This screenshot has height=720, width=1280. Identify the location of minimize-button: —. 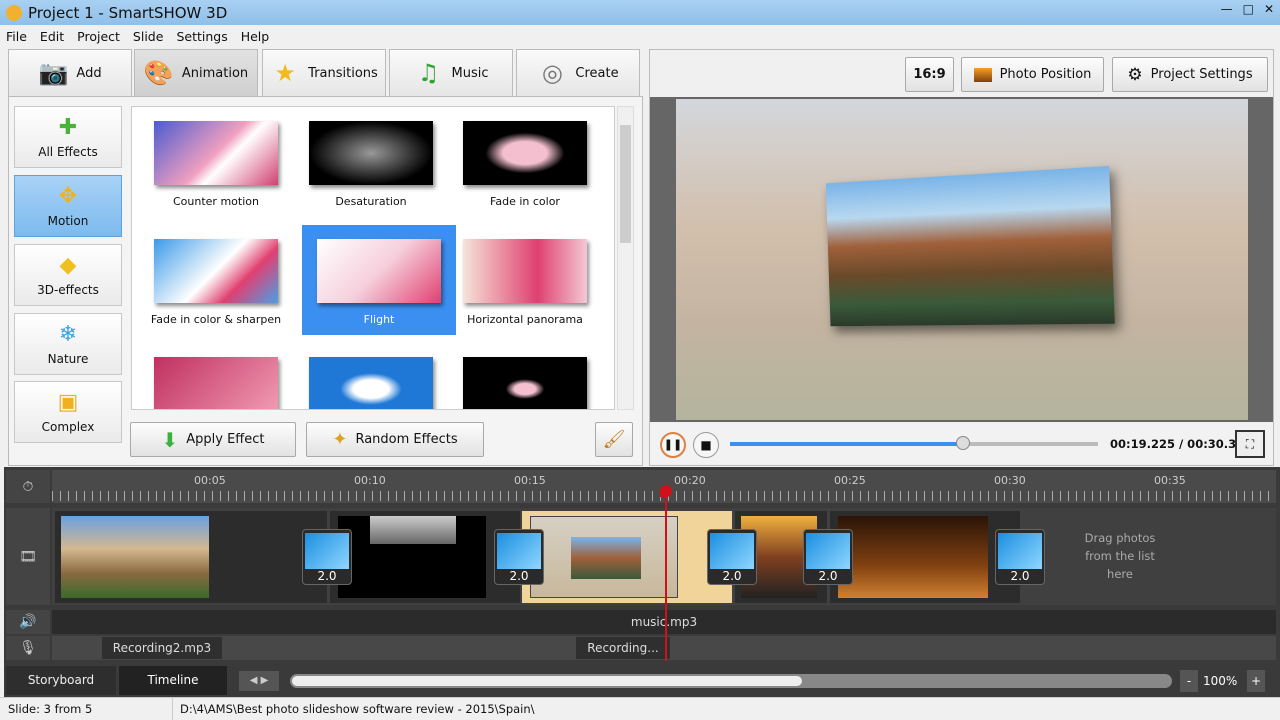
(1227, 9).